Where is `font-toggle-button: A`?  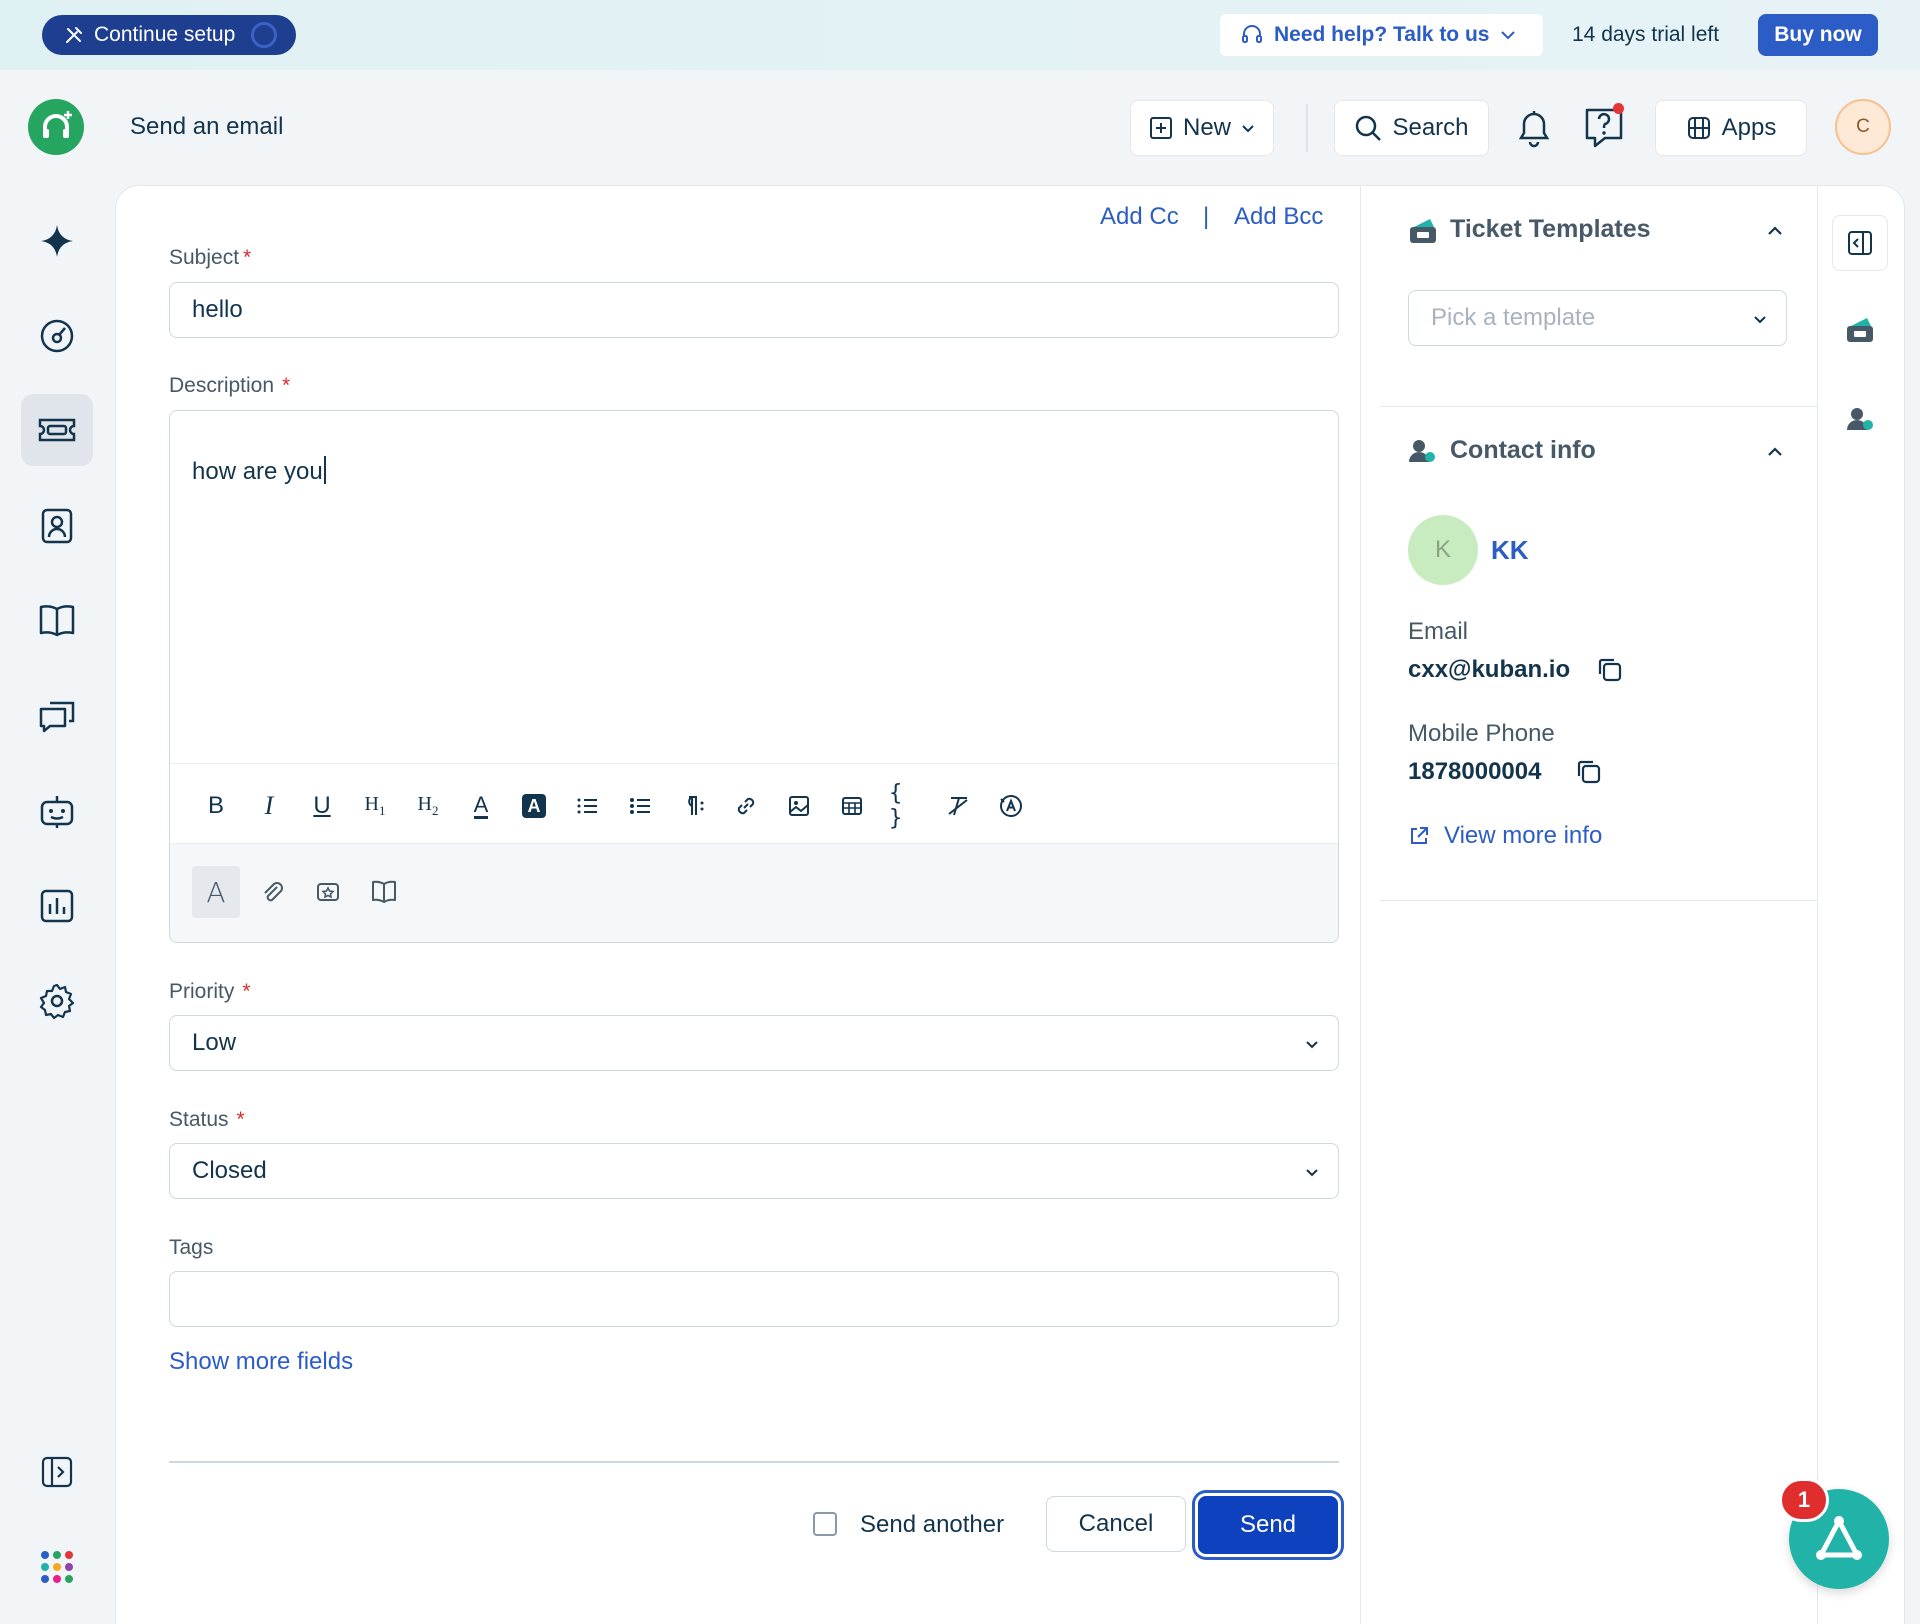 font-toggle-button: A is located at coordinates (216, 892).